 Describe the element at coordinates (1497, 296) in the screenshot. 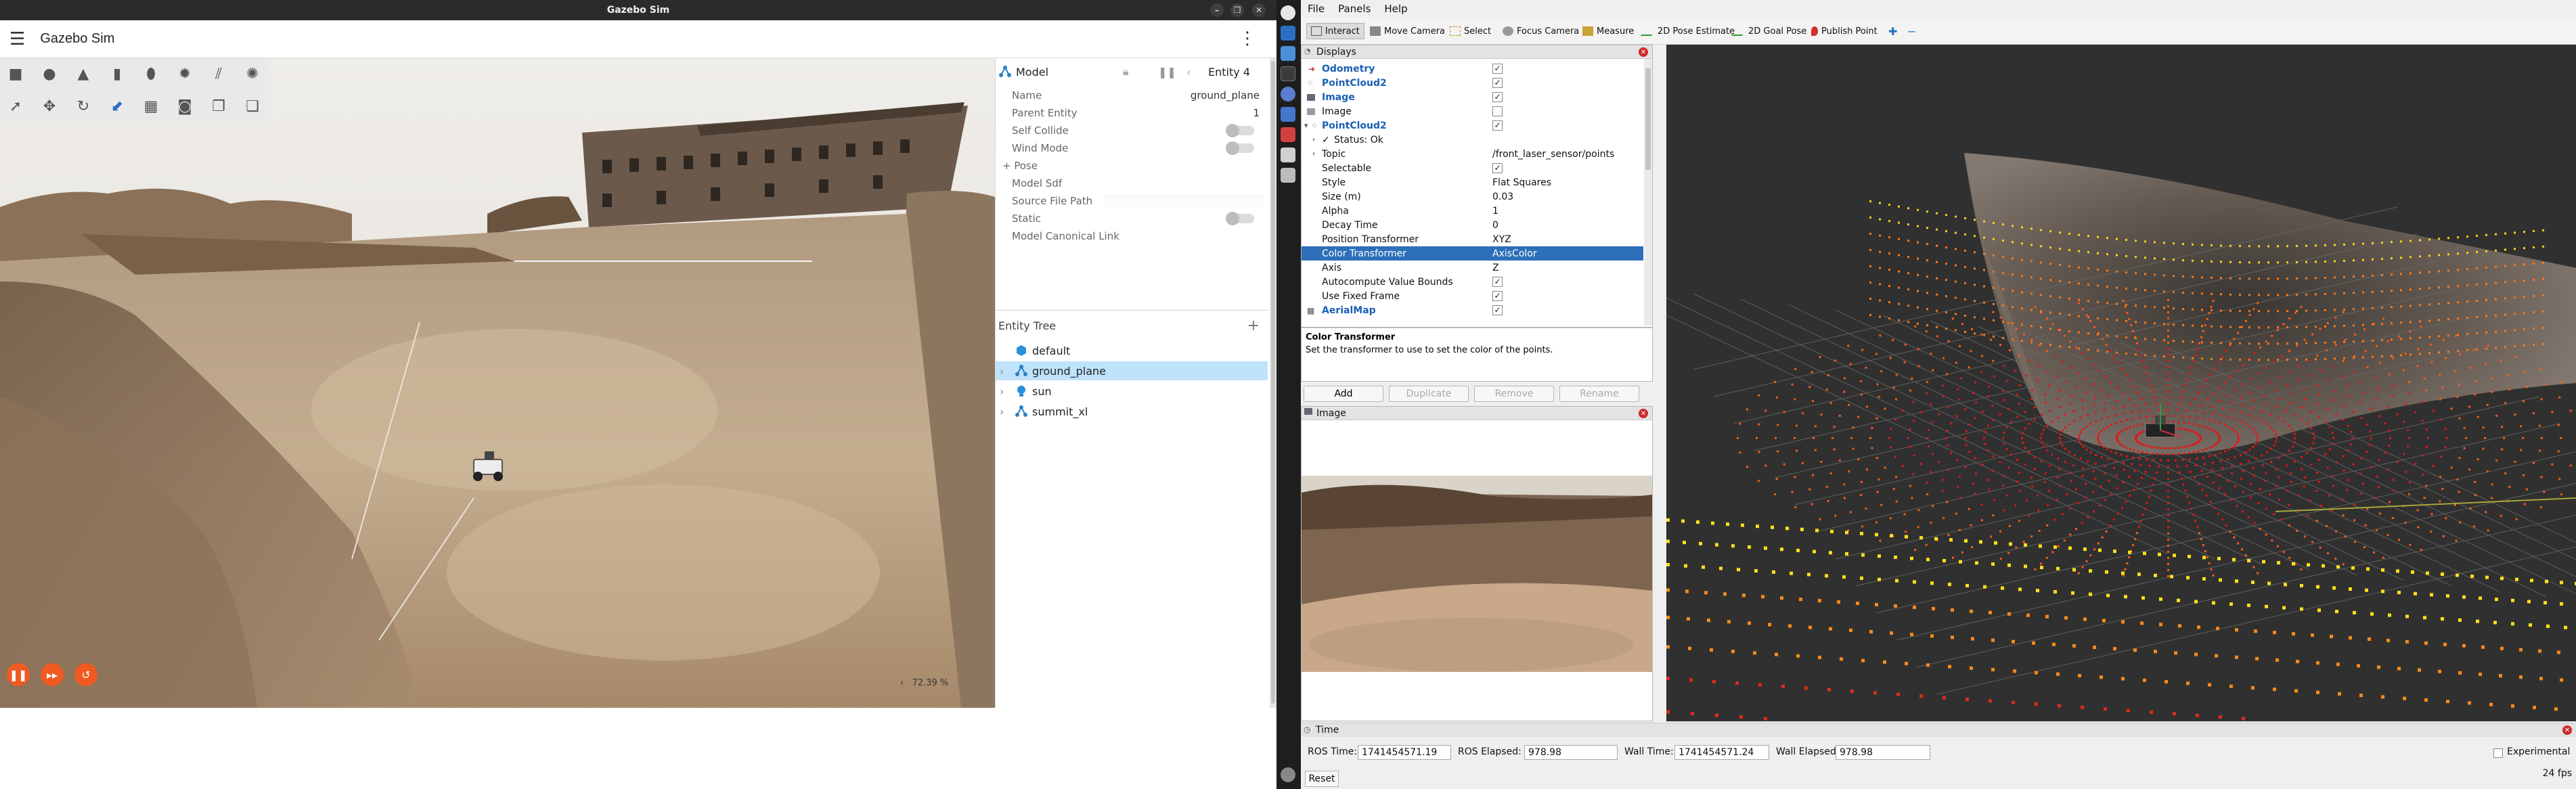

I see `fixed-frame-checkbox: ✓` at that location.